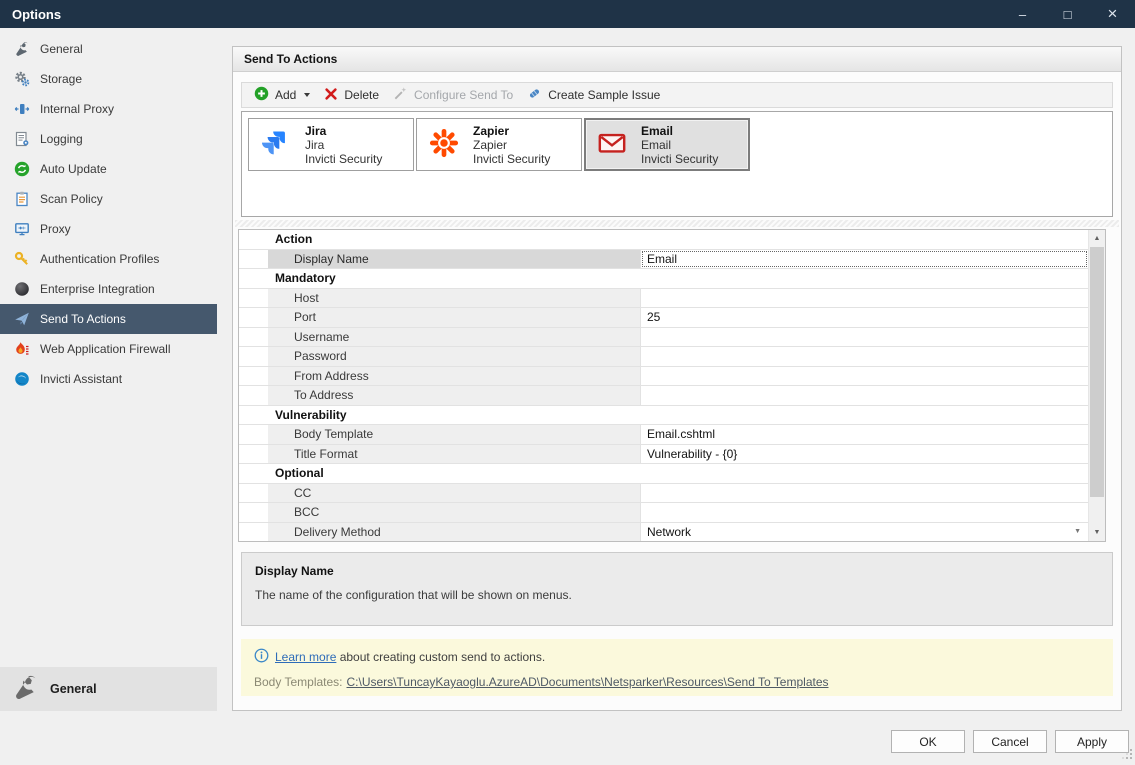  I want to click on sidebar-item-label: Proxy, so click(55, 229).